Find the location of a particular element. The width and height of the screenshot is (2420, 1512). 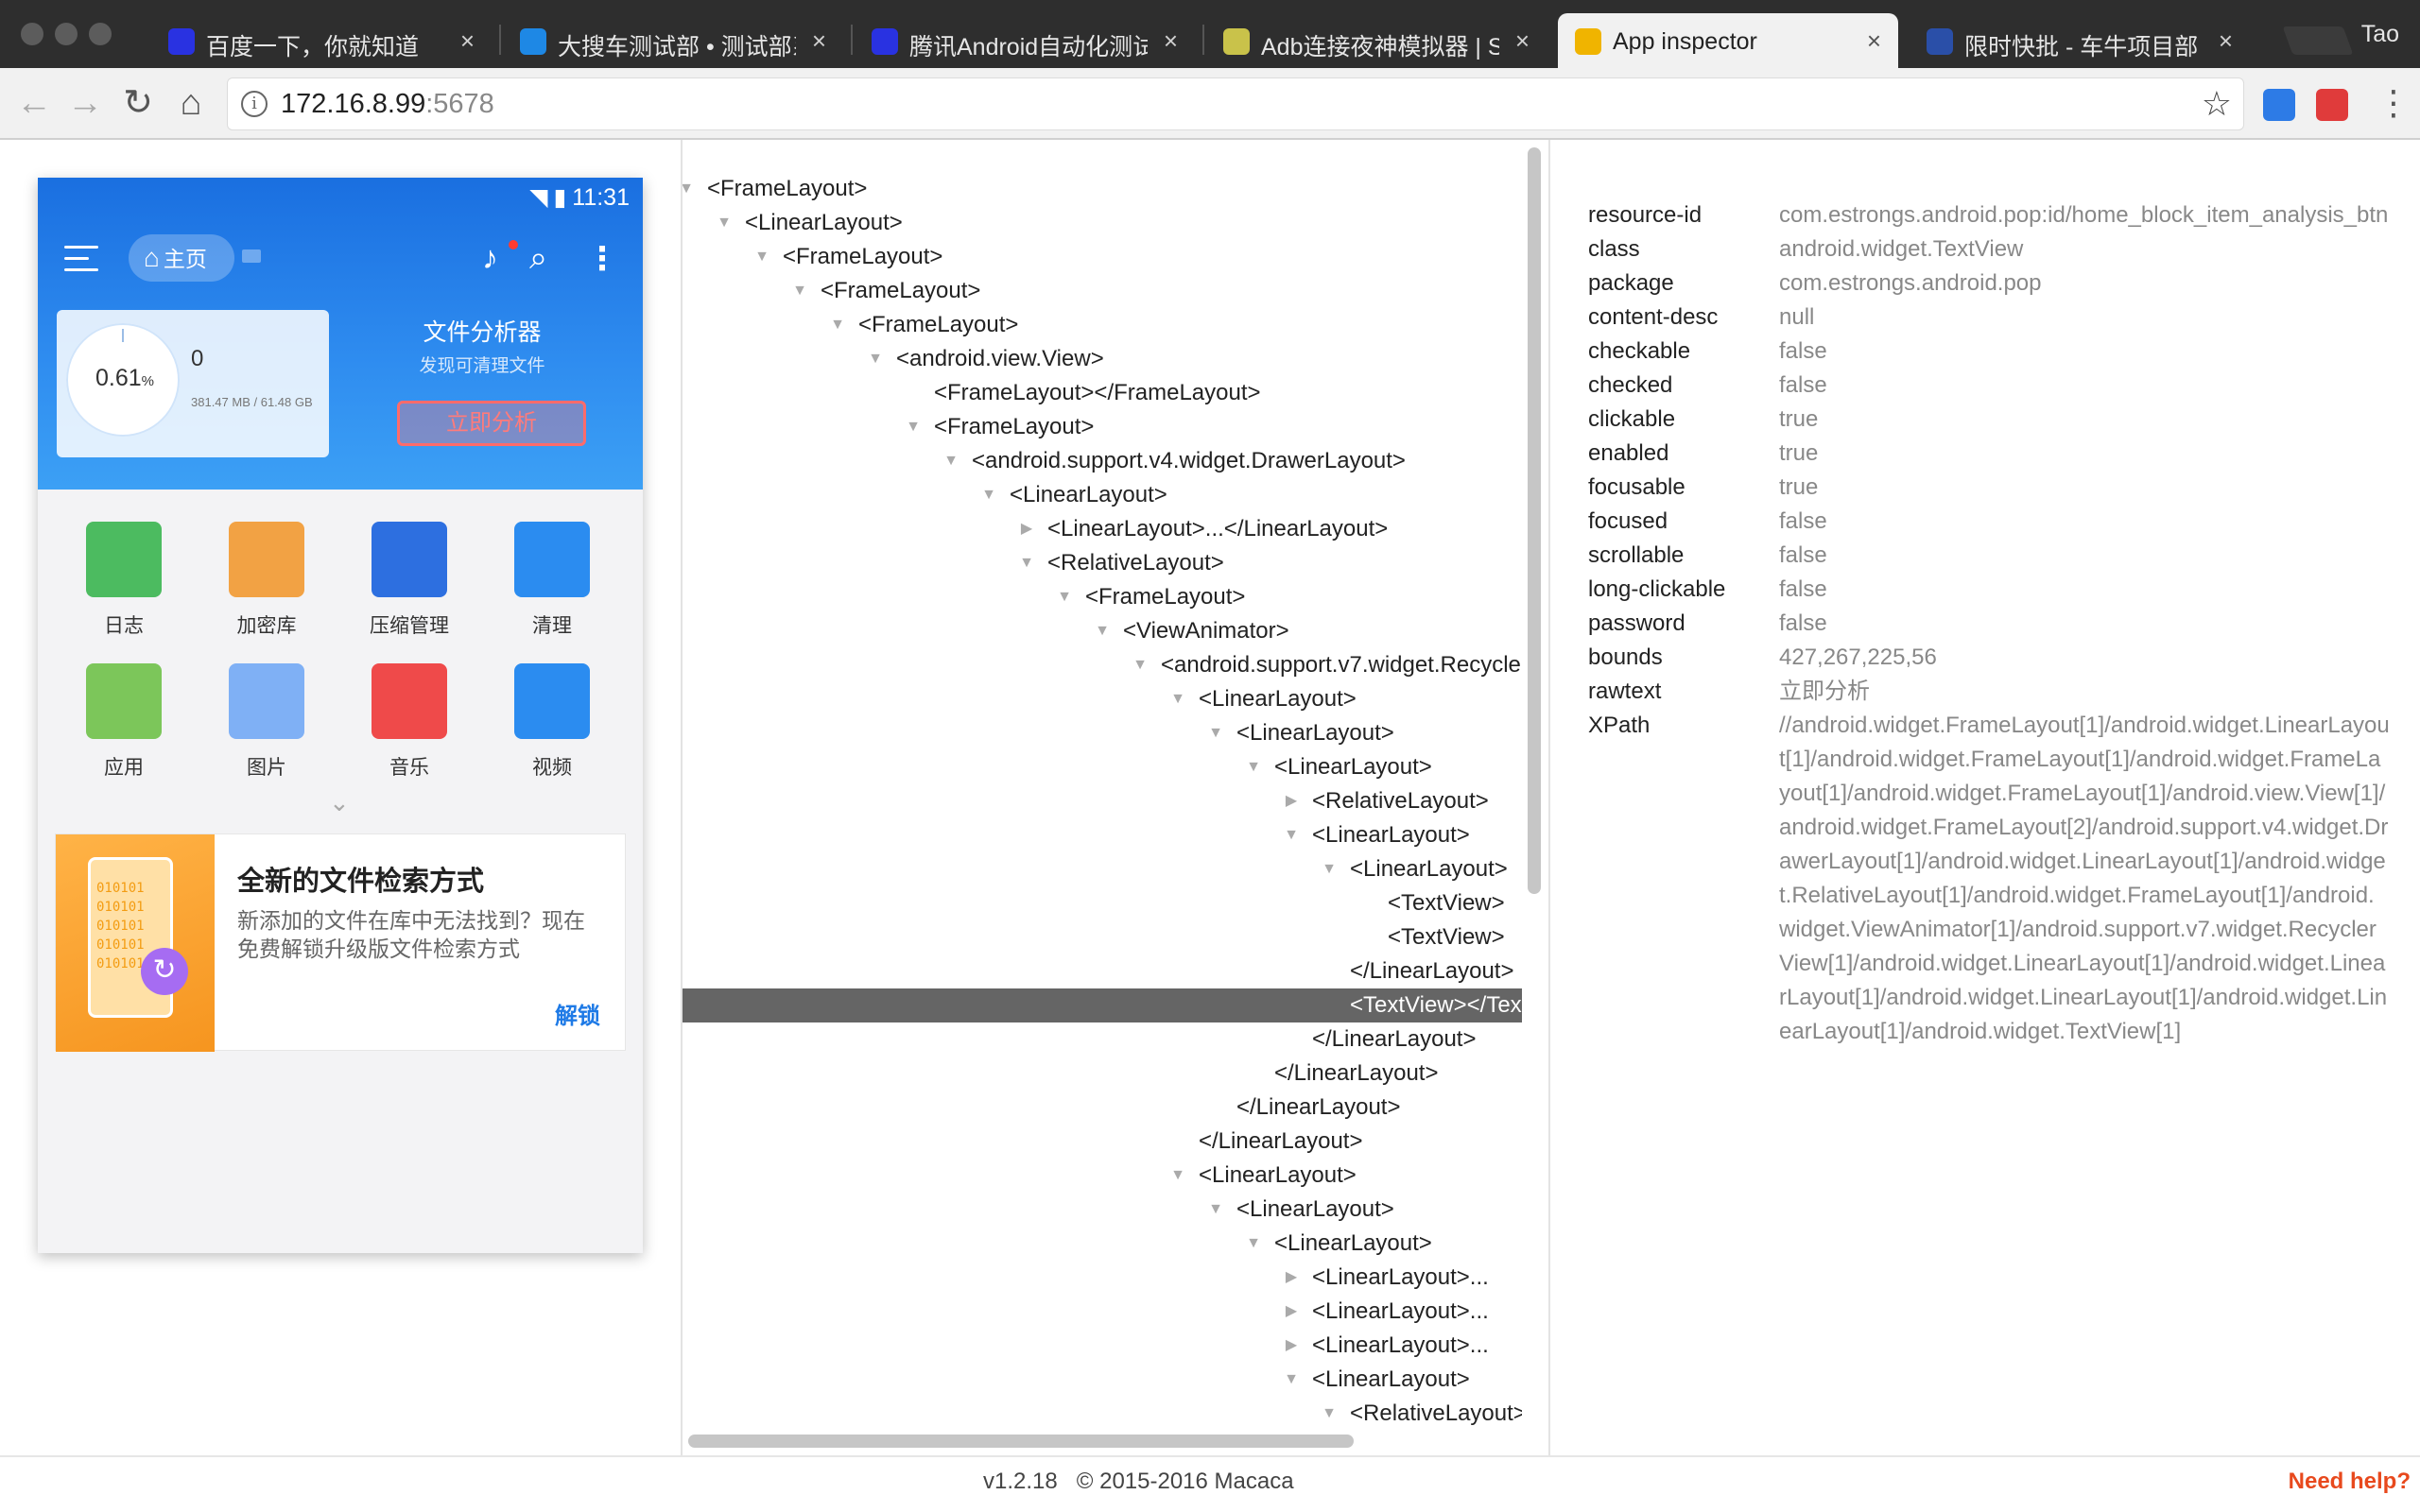

notification-bell-icon: ♪ is located at coordinates (490, 258).